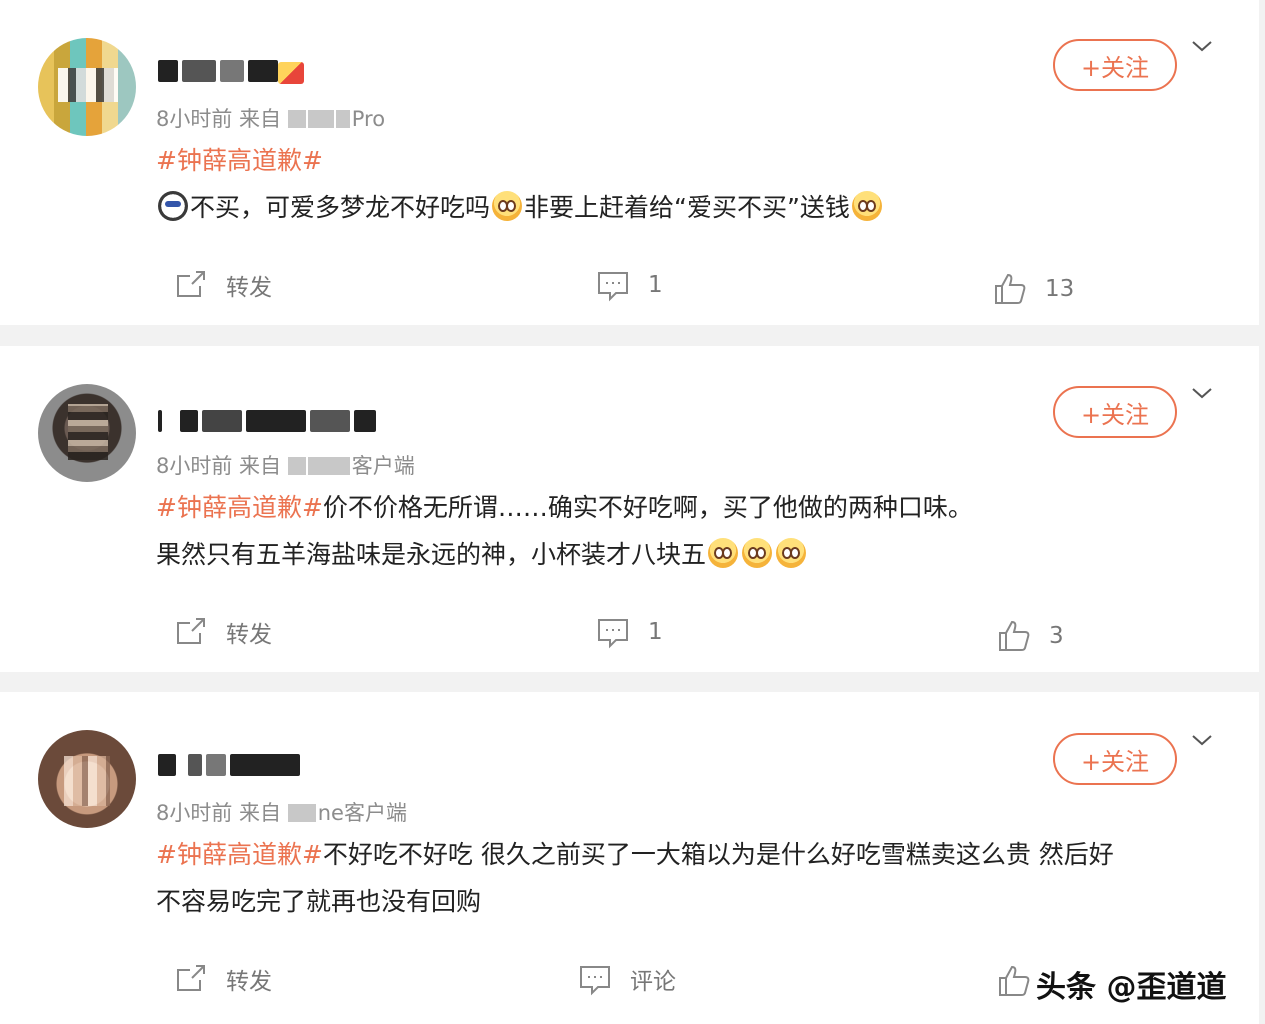 This screenshot has height=1024, width=1265. Describe the element at coordinates (687, 184) in the screenshot. I see `post-content: #钟薛高道歉# 不买，可爱多梦龙不好吃吗 非要上赶着给“爱买不买”送钱` at that location.